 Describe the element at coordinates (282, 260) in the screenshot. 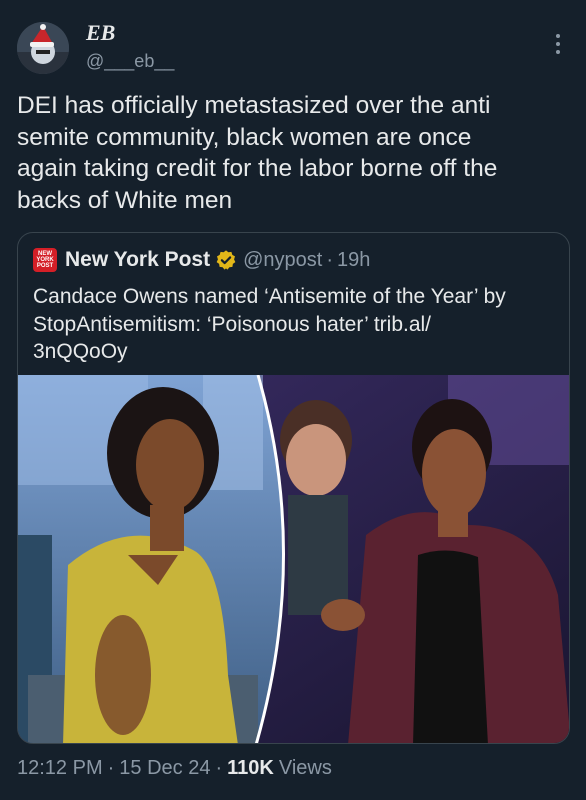

I see `quoted-author-handle: @nypost` at that location.